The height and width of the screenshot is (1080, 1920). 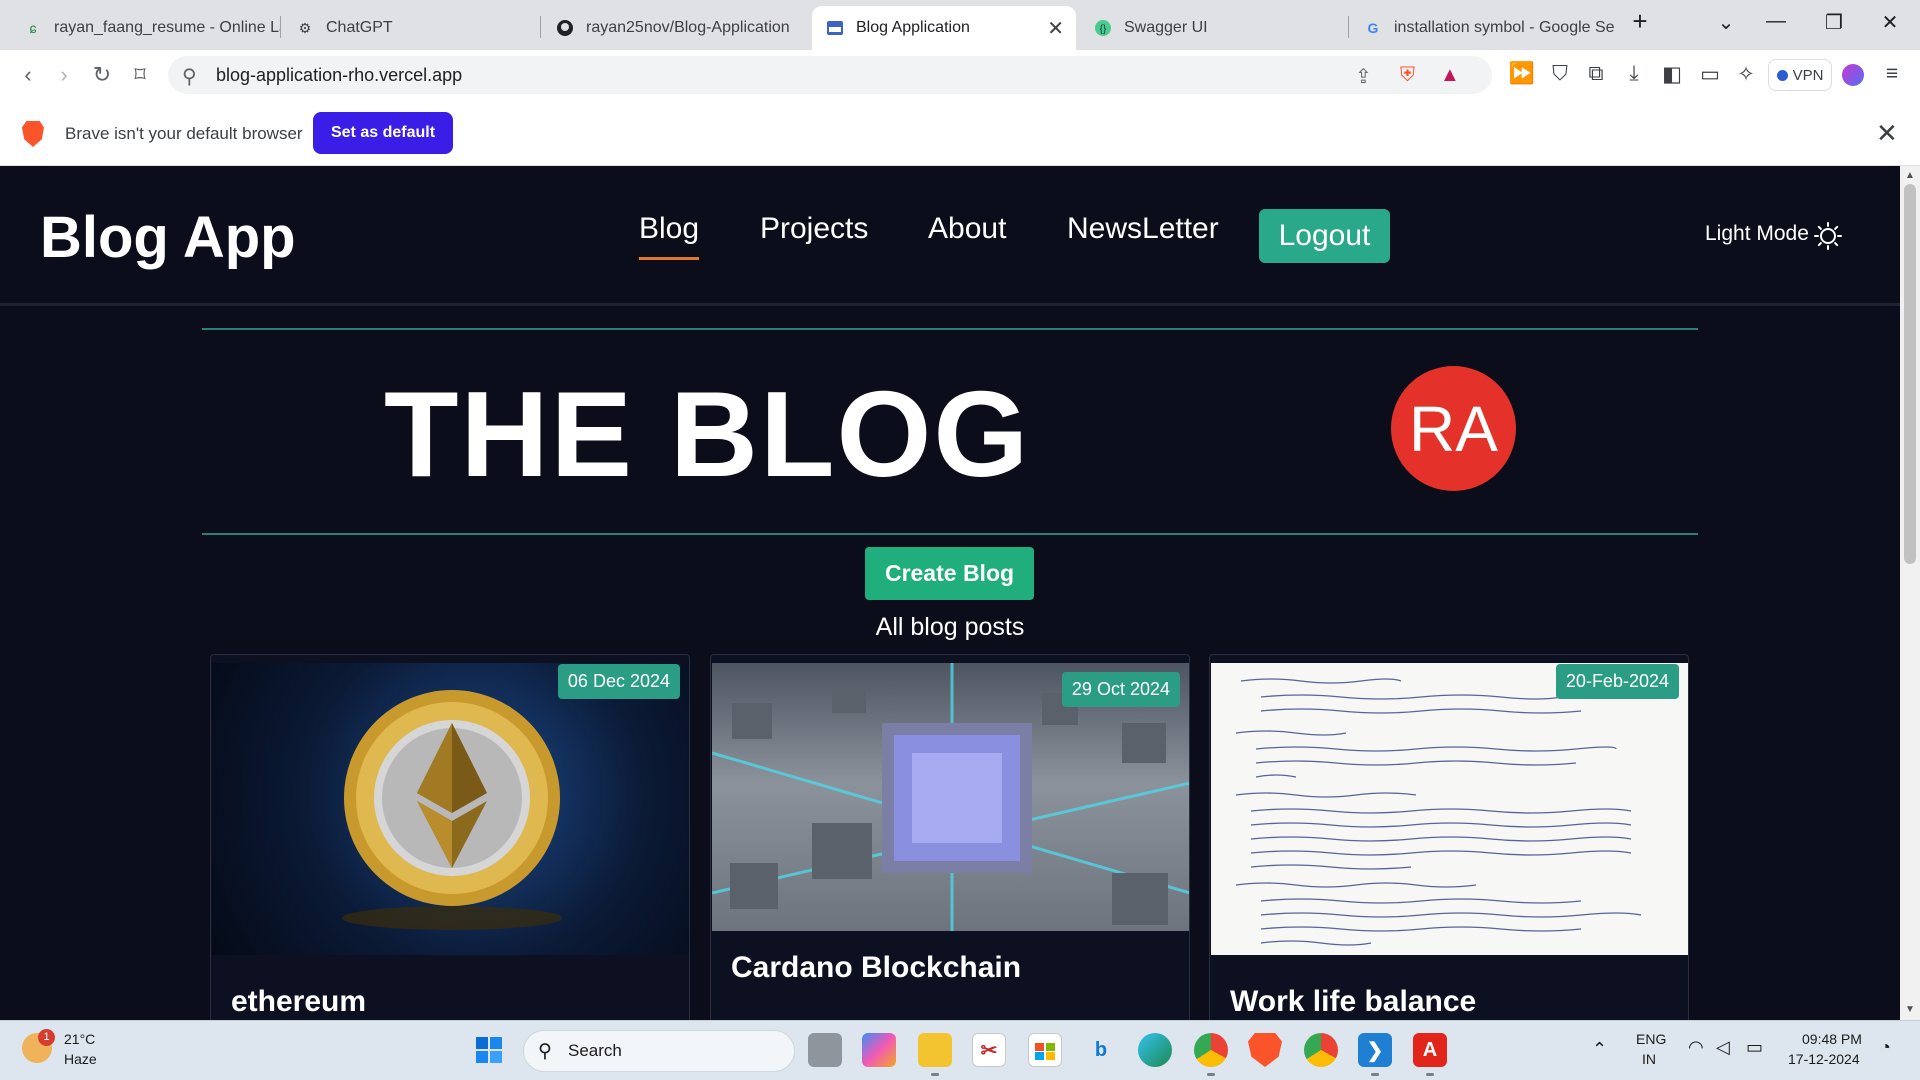 What do you see at coordinates (140, 75) in the screenshot?
I see `bookmark-icon: ⌑` at bounding box center [140, 75].